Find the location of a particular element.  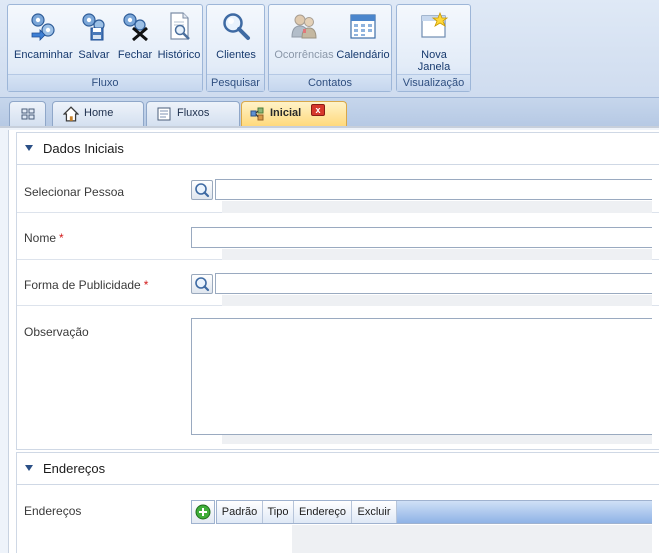

salvar-button: Salvar is located at coordinates (94, 41).